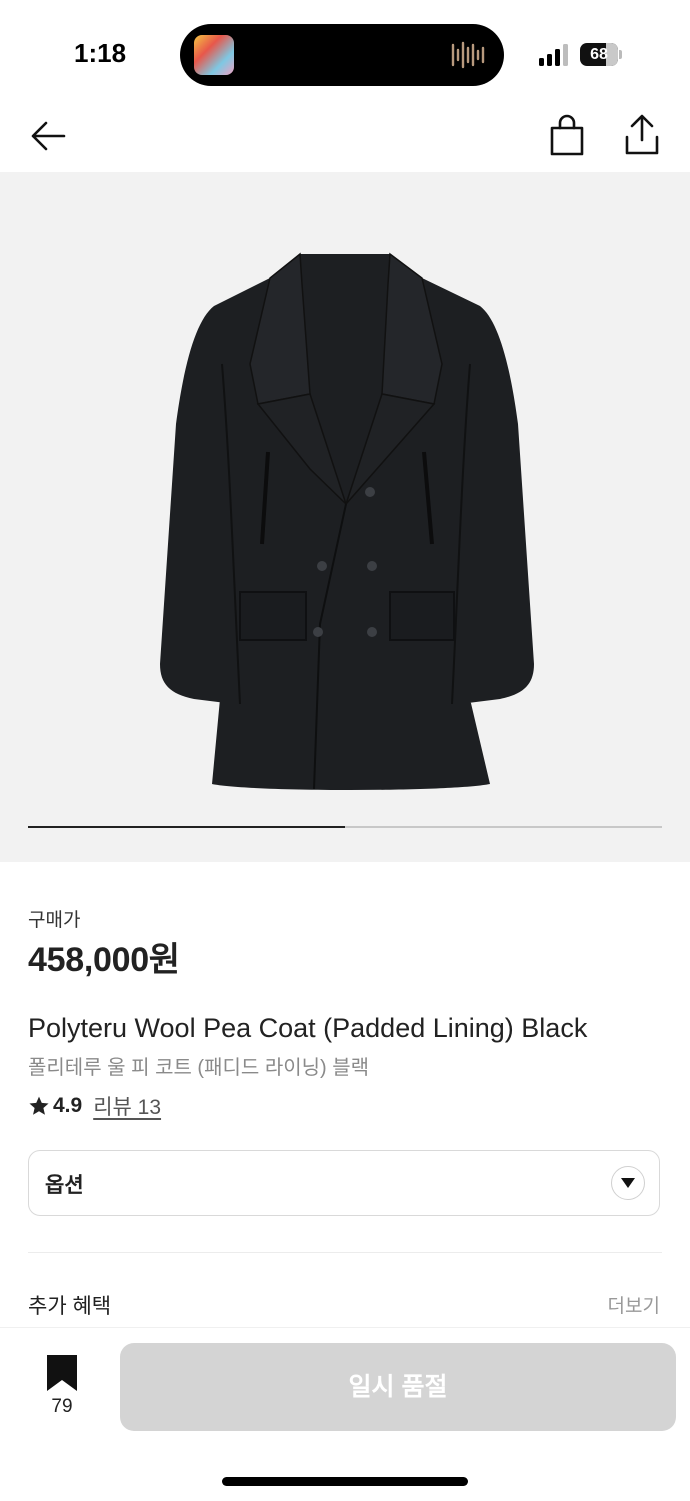  I want to click on bookmark-icon, so click(62, 1373).